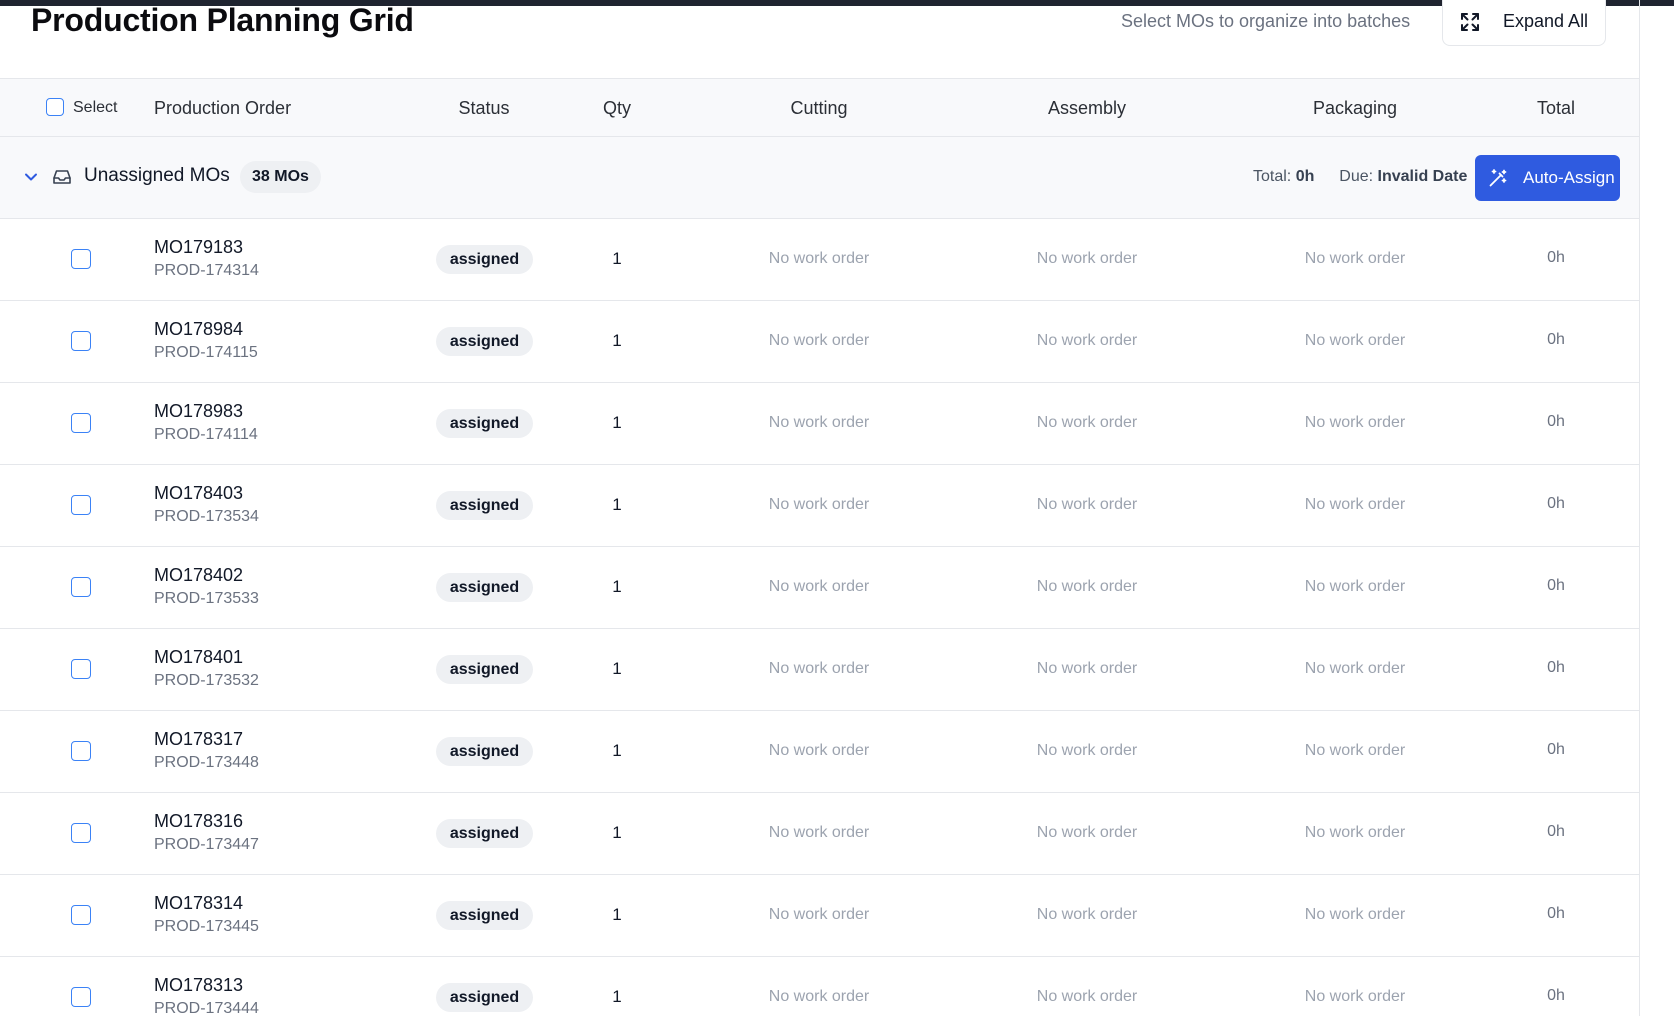  What do you see at coordinates (198, 575) in the screenshot?
I see `mo-number: MO178402` at bounding box center [198, 575].